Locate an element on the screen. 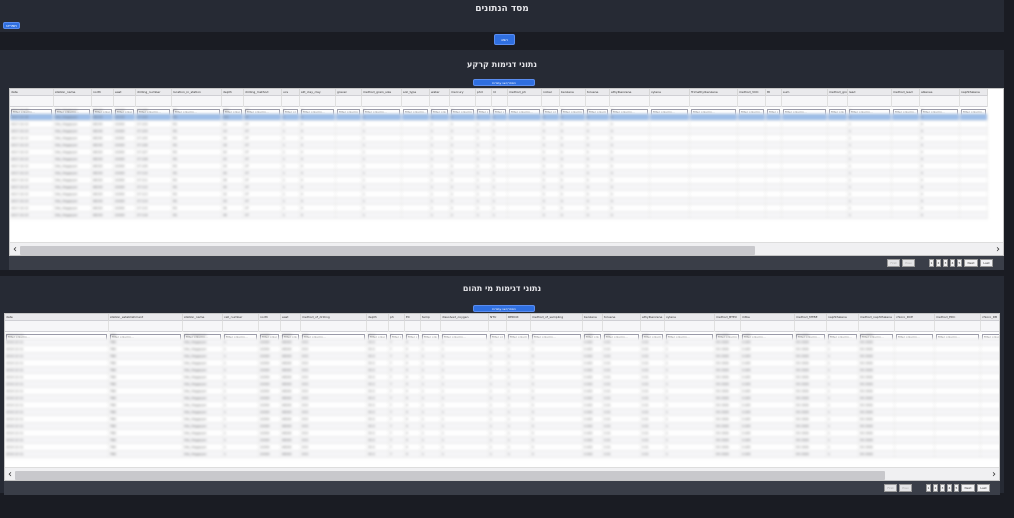 This screenshot has height=518, width=1014. column-header: dissolved_oxygen is located at coordinates (465, 317).